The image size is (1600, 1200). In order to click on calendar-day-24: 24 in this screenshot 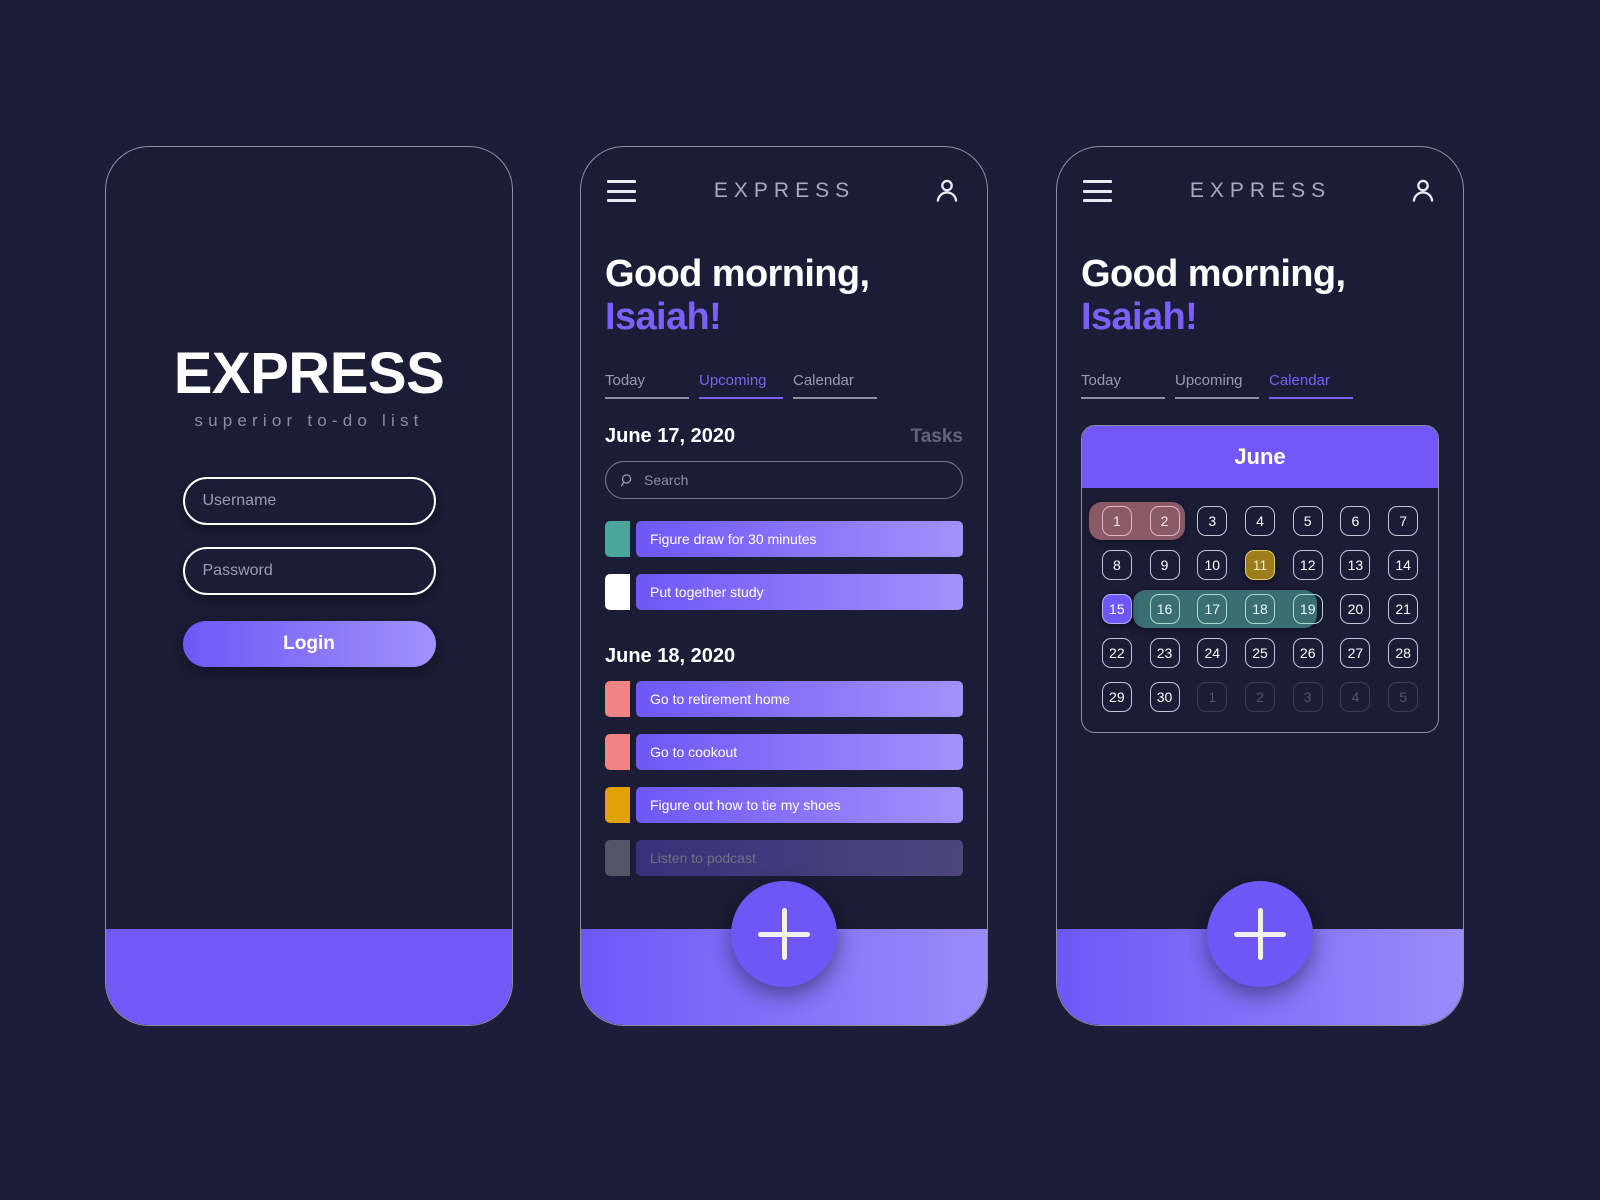, I will do `click(1212, 653)`.